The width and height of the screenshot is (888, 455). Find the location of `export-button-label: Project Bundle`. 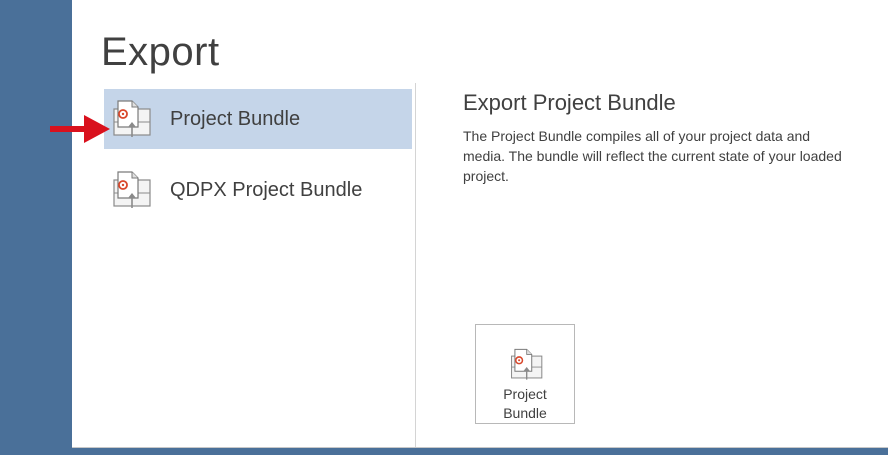

export-button-label: Project Bundle is located at coordinates (525, 403).